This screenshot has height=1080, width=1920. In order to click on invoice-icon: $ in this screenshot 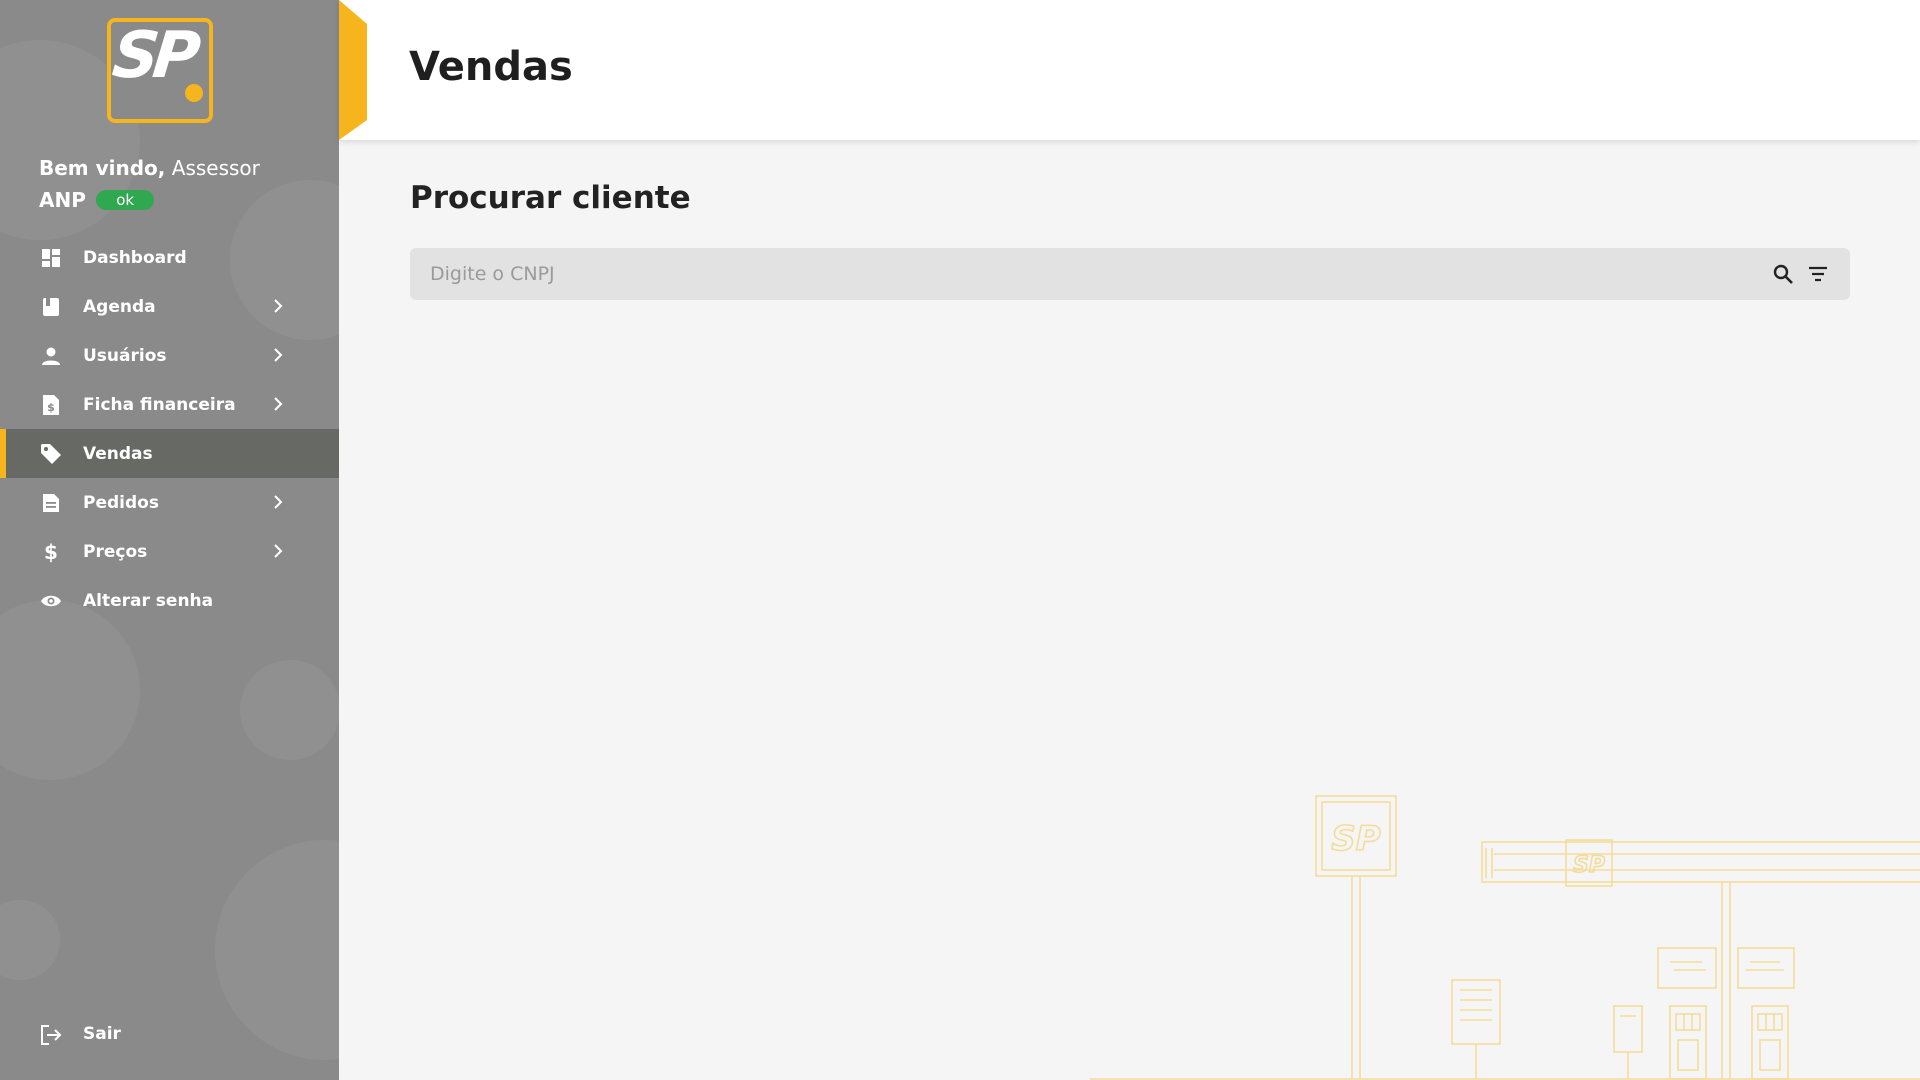, I will do `click(51, 405)`.